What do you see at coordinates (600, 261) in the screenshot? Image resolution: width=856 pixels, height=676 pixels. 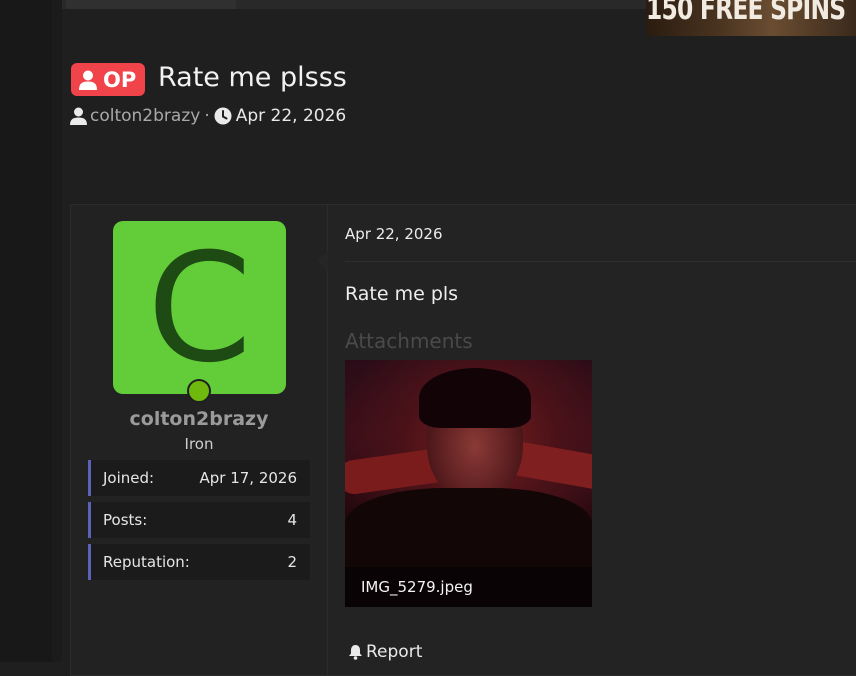 I see `post-divider` at bounding box center [600, 261].